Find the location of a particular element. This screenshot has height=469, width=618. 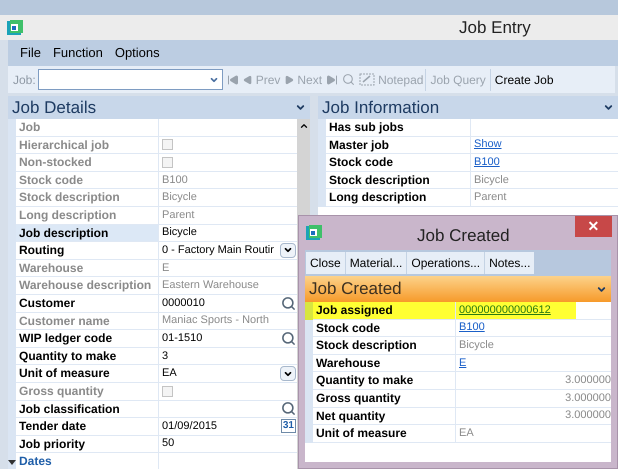

field-label: Tender date is located at coordinates (87, 427).